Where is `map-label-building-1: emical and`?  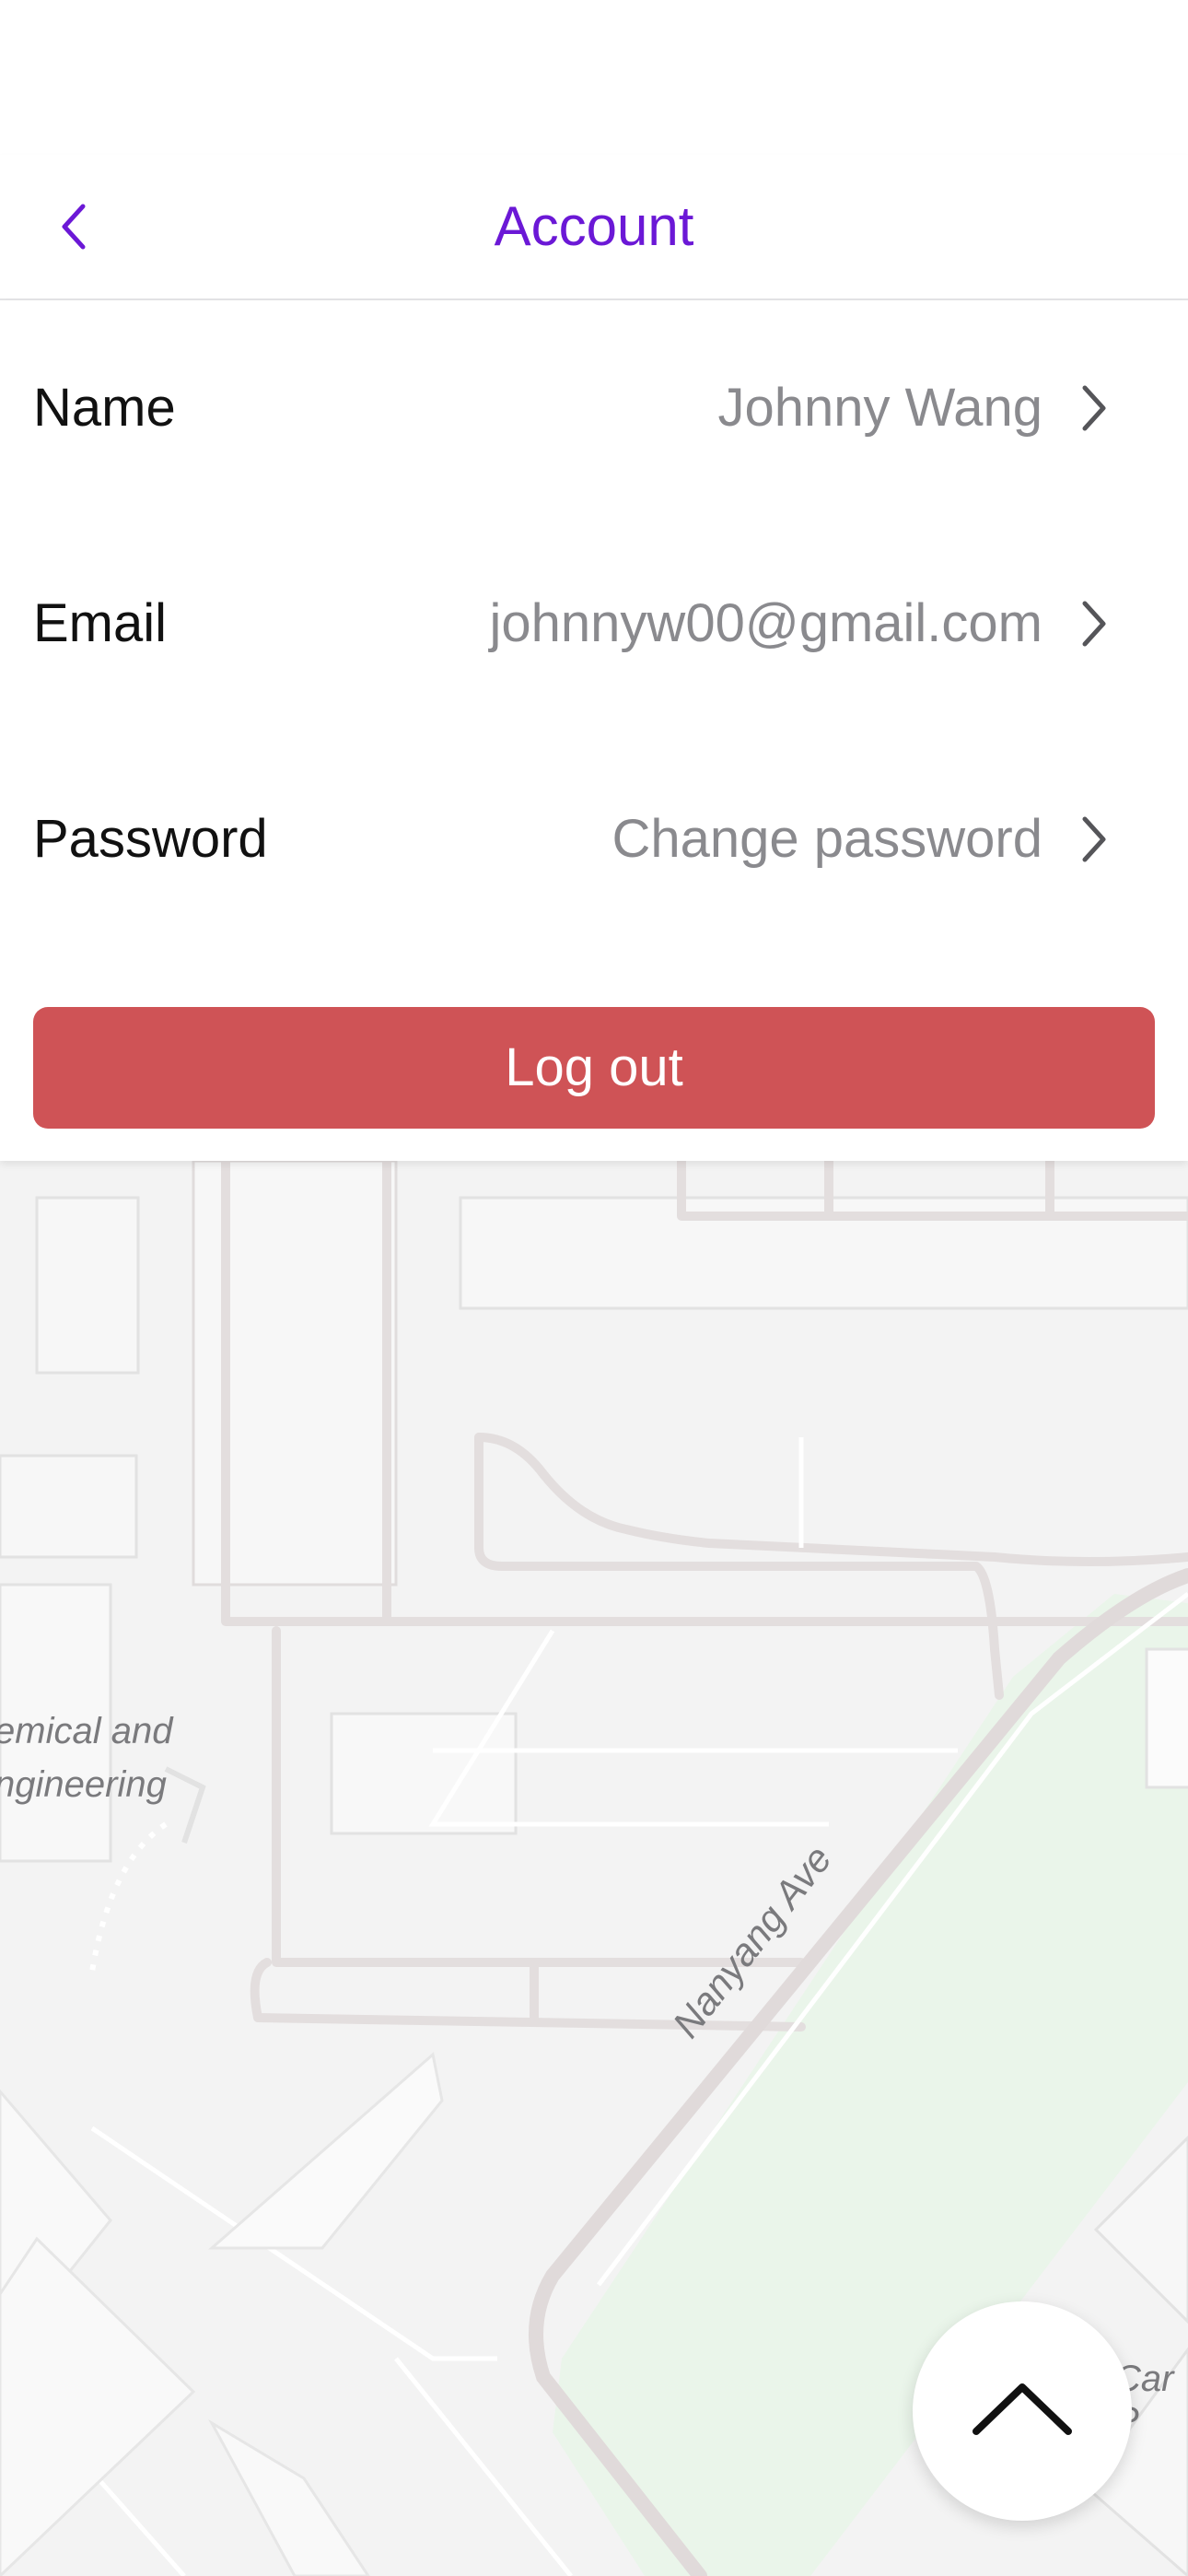 map-label-building-1: emical and is located at coordinates (86, 1731).